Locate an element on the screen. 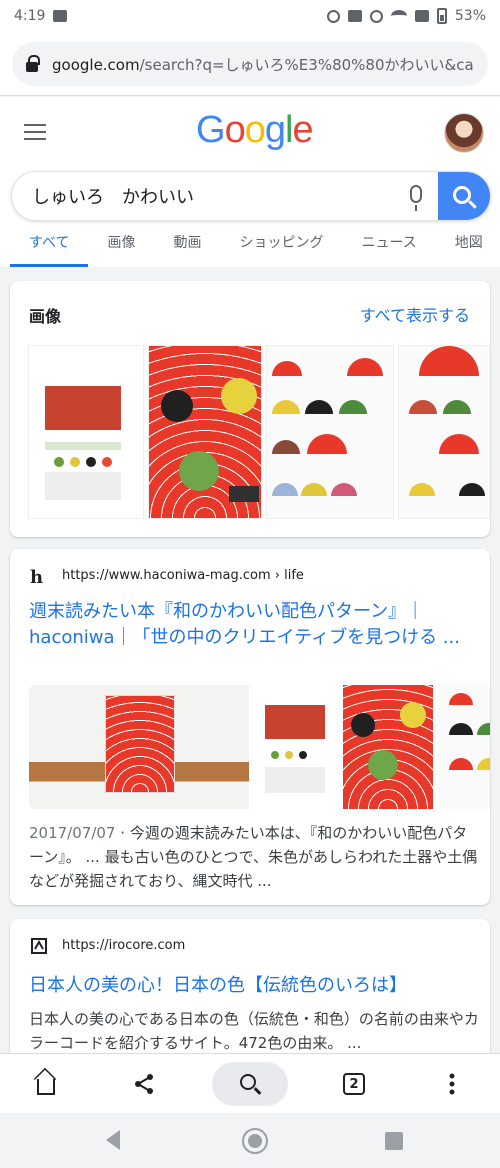 The image size is (500, 1168). image-strip is located at coordinates (259, 432).